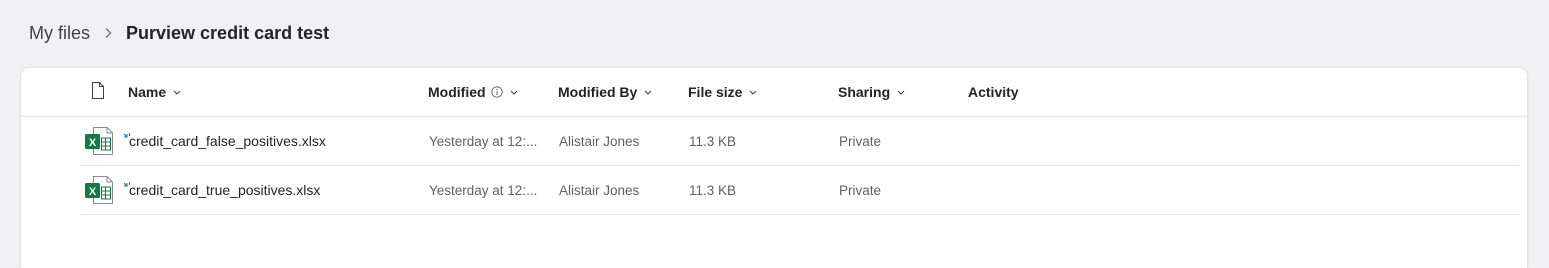 This screenshot has height=268, width=1549. Describe the element at coordinates (473, 92) in the screenshot. I see `column-header-modified: Modified` at that location.